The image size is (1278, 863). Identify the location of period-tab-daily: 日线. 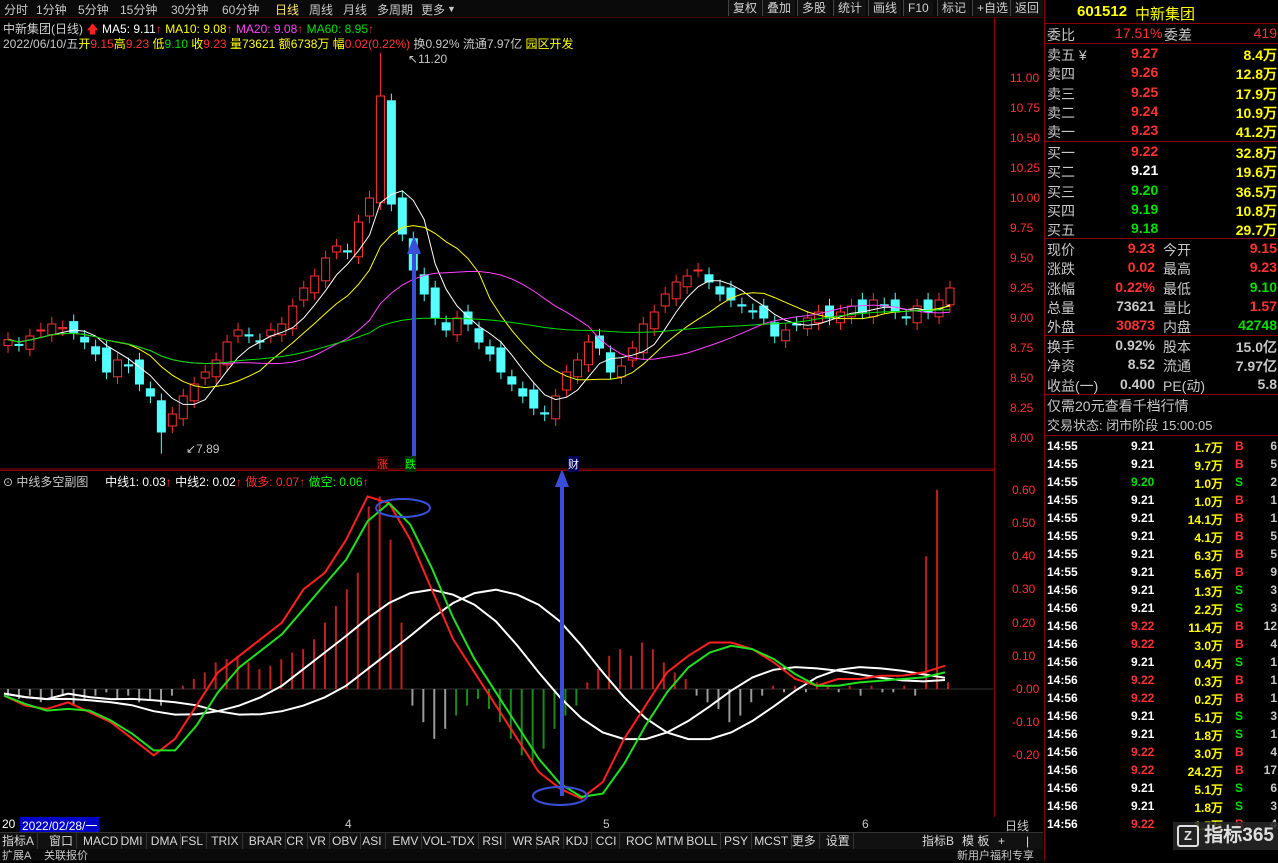
(287, 9).